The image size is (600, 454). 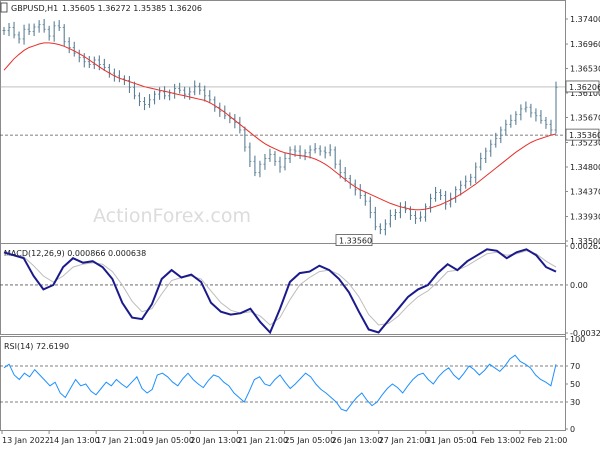 What do you see at coordinates (585, 167) in the screenshot?
I see `price-tick-label: 1.34800` at bounding box center [585, 167].